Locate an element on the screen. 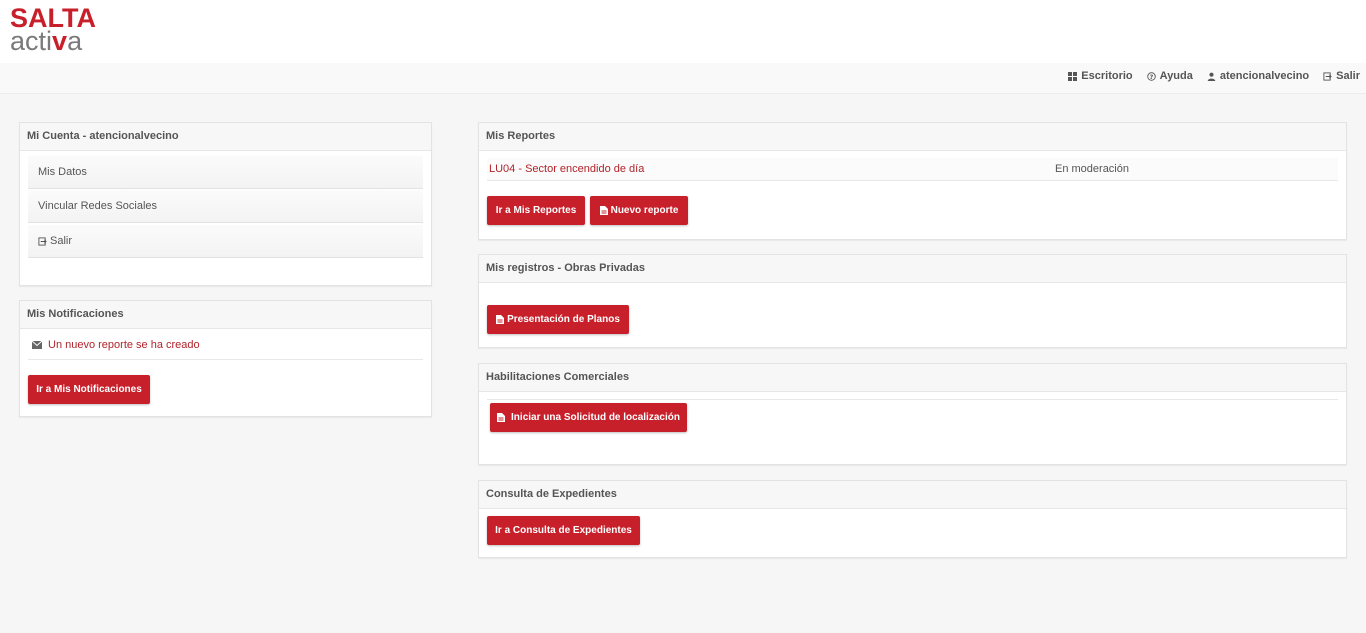 Image resolution: width=1366 pixels, height=633 pixels. nav-ayuda-label: Ayuda is located at coordinates (1176, 76).